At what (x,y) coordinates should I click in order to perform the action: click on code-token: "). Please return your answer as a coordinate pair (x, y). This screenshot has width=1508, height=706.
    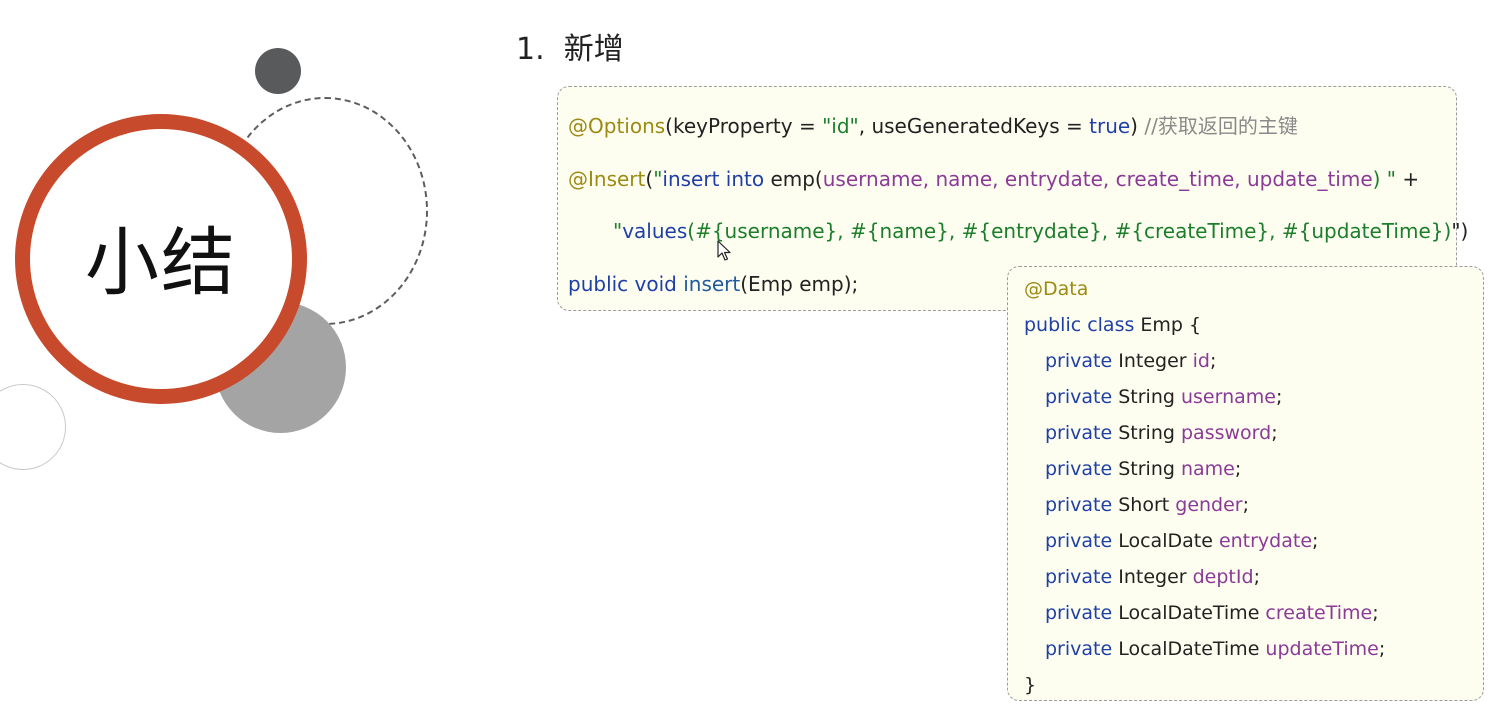
    Looking at the image, I should click on (1460, 231).